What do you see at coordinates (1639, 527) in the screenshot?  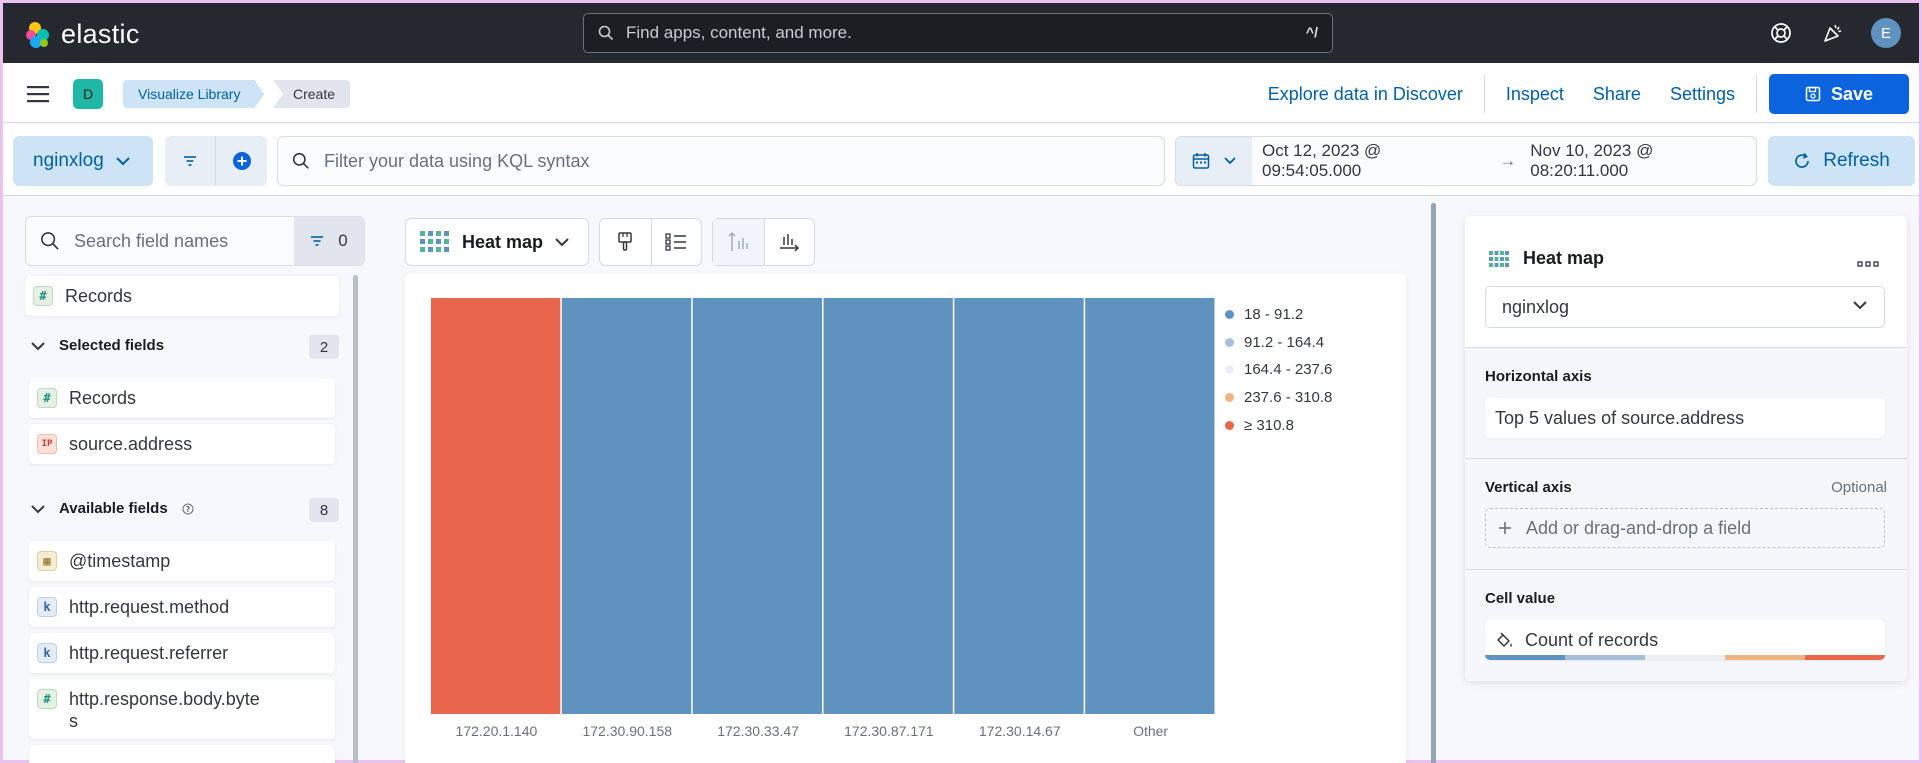 I see `vertical-axis-placeholder: Add or drag-and-drop a field` at bounding box center [1639, 527].